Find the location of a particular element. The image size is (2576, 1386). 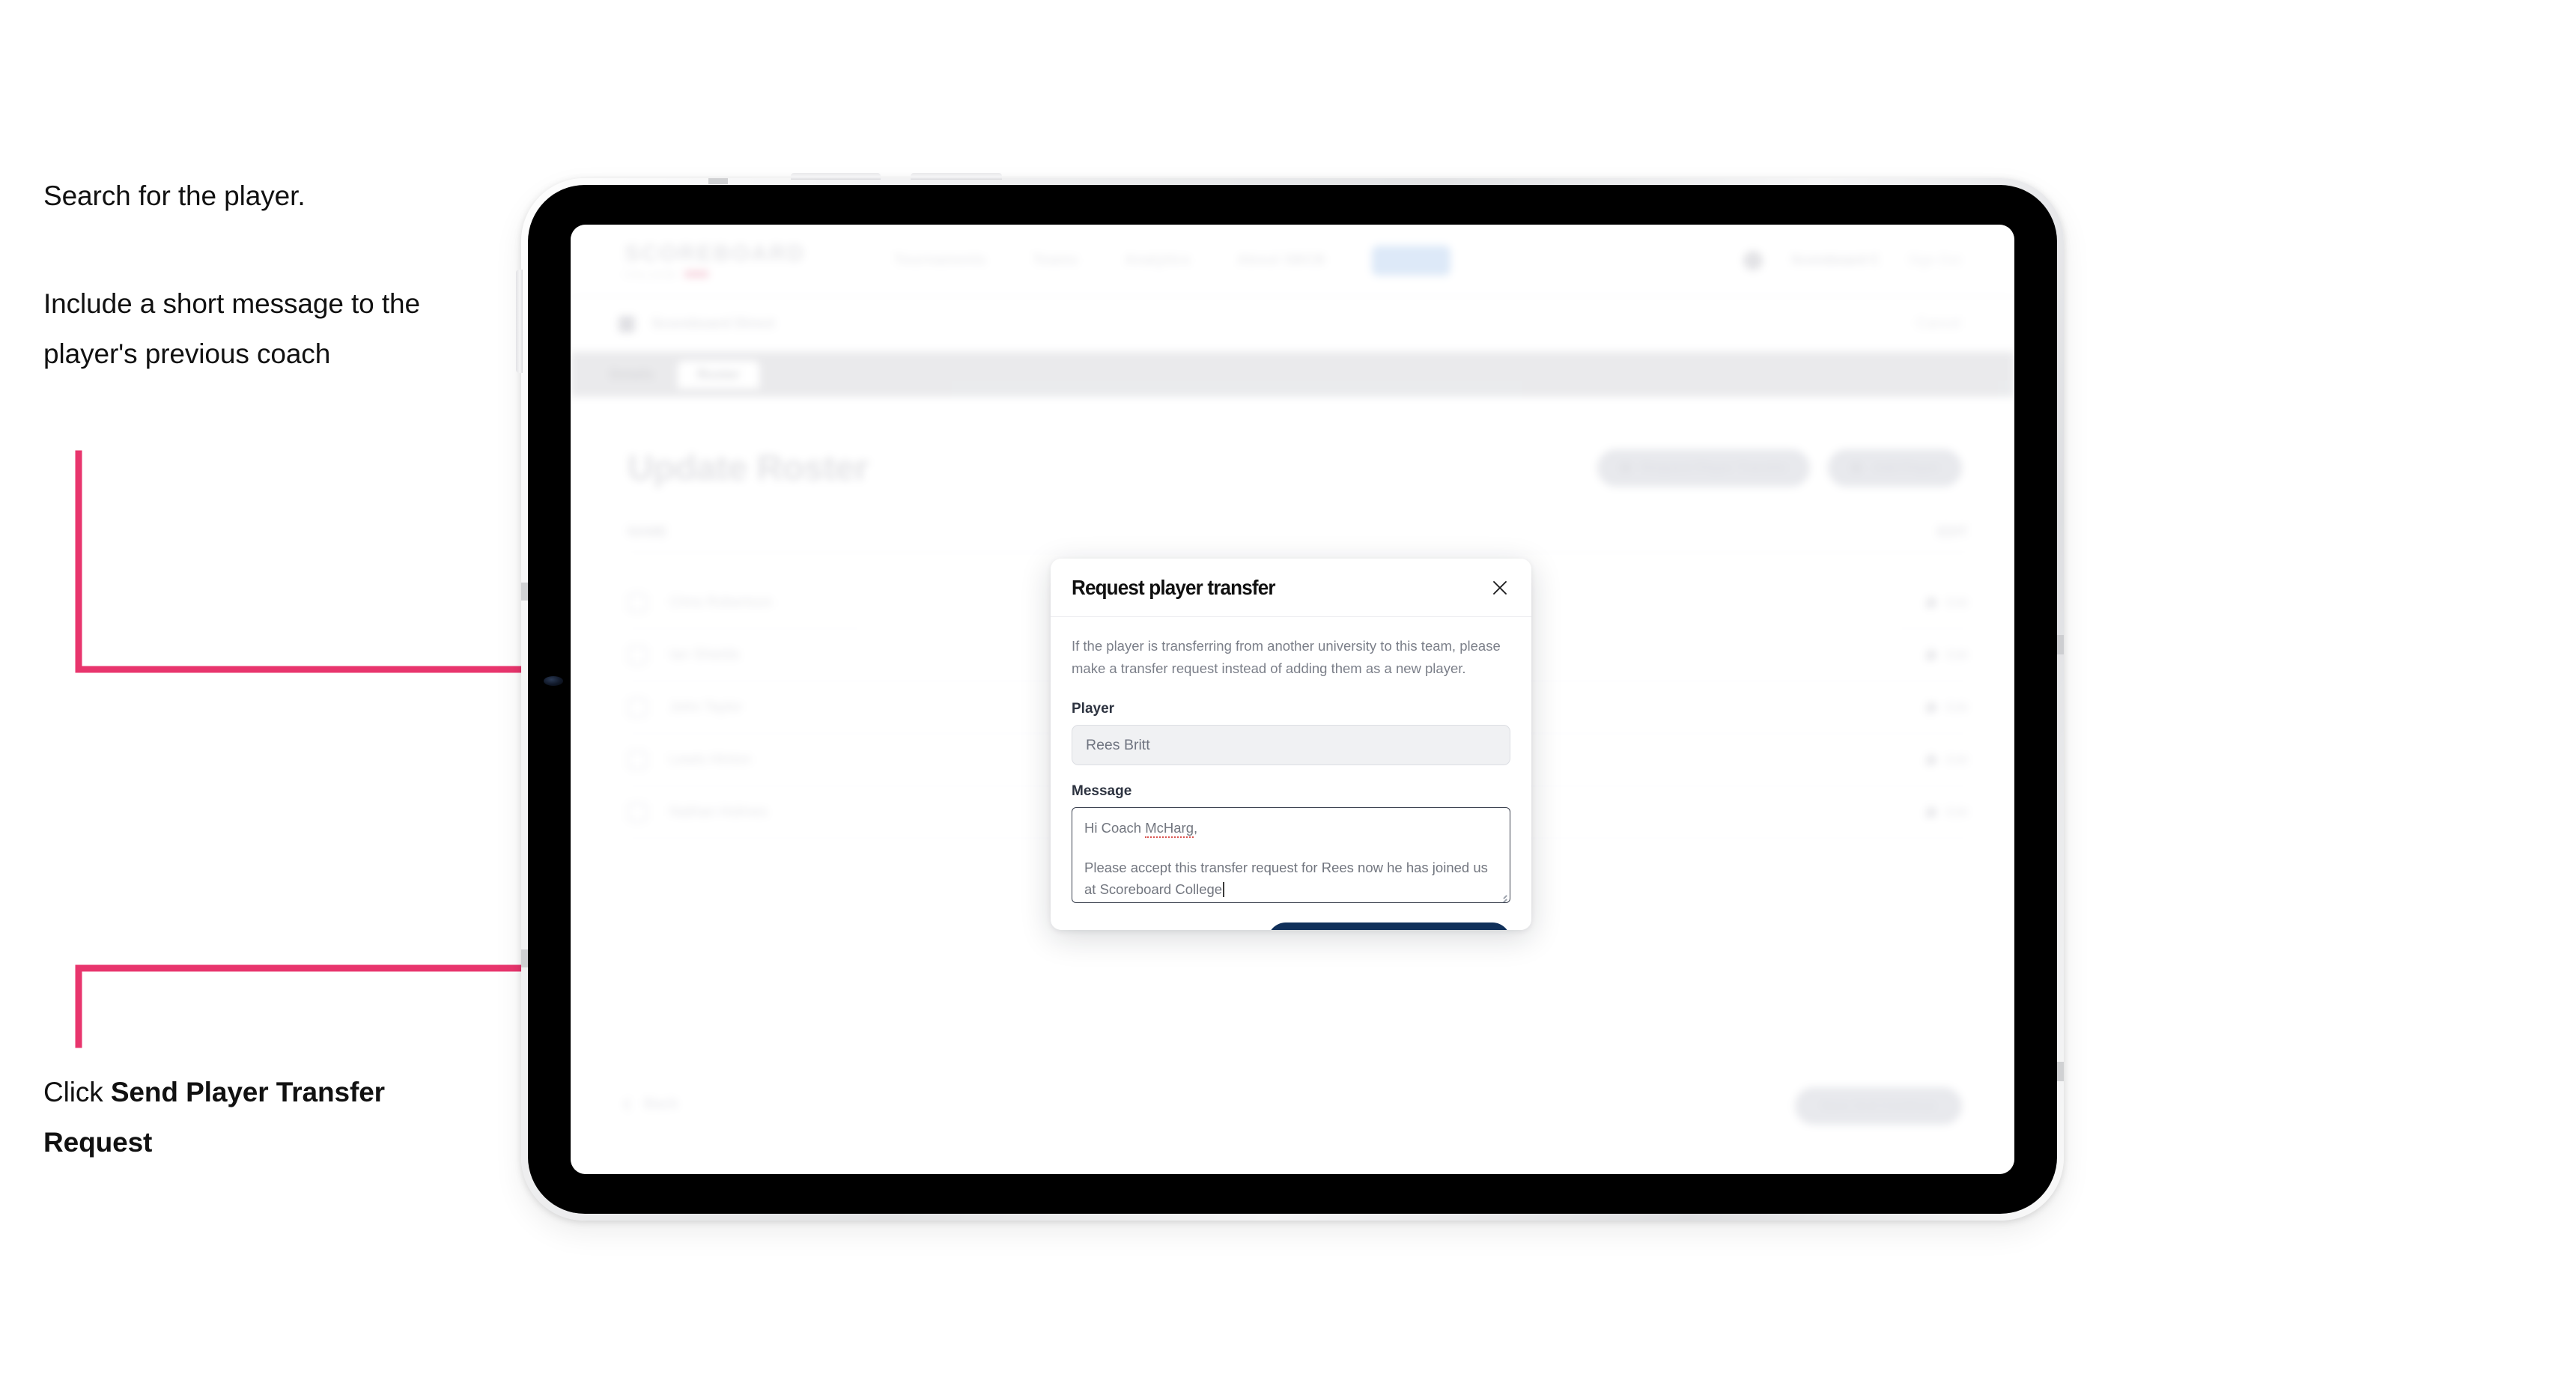

message-line-3-text: at Scoreboard College is located at coordinates (1153, 889).